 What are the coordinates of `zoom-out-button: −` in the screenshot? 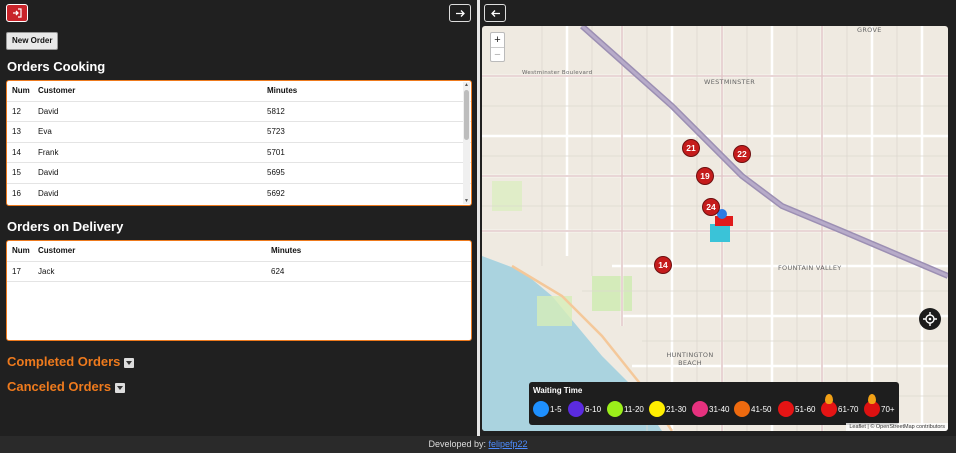 It's located at (497, 54).